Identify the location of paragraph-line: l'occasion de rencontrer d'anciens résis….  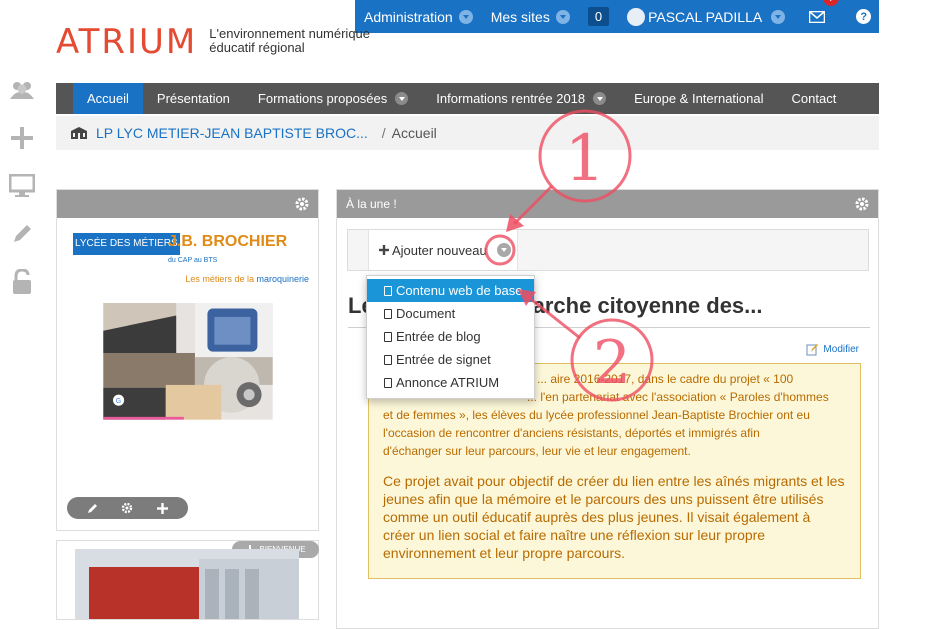
(571, 433).